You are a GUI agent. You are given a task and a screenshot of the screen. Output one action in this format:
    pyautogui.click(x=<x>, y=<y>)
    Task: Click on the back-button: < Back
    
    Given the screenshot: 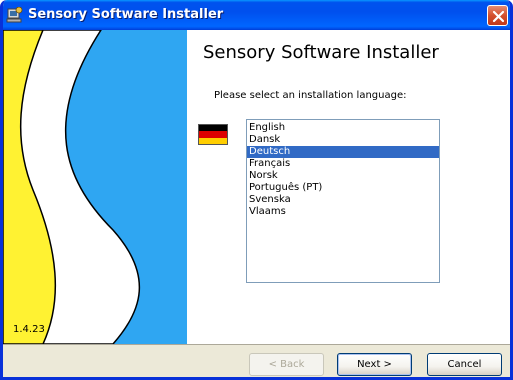 What is the action you would take?
    pyautogui.click(x=286, y=364)
    